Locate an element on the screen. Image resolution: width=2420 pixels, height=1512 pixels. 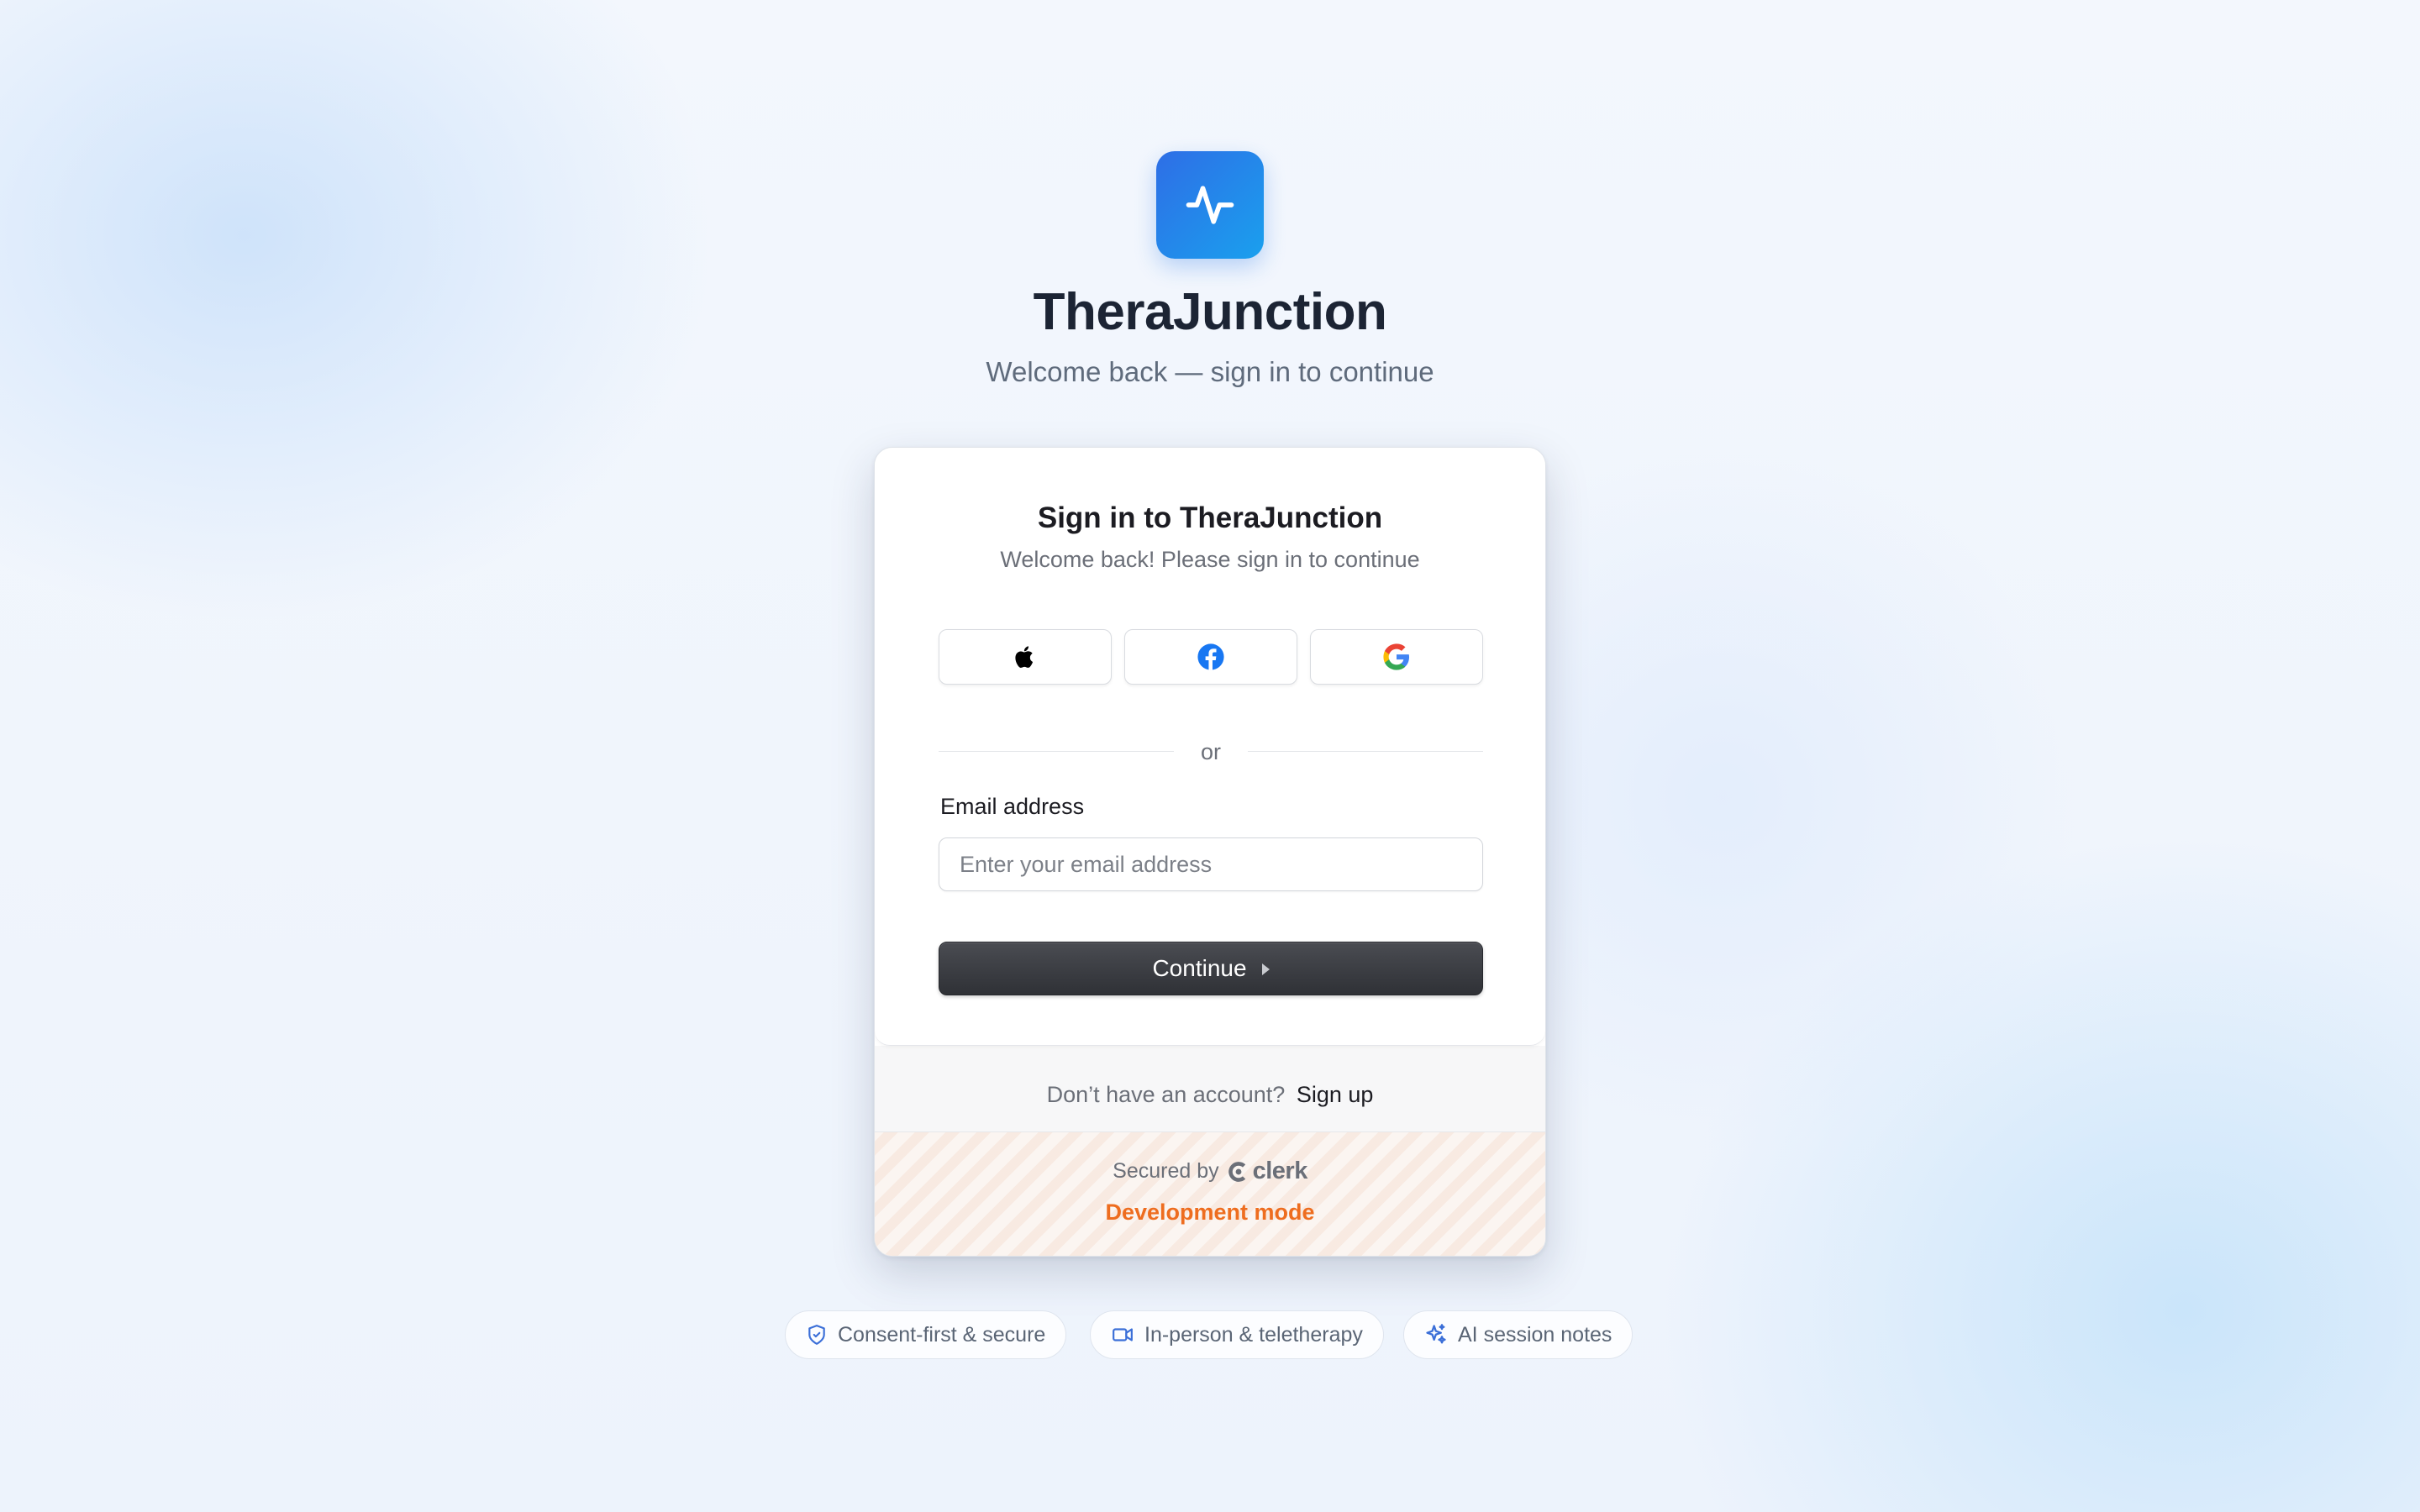
dev-mode-label: Development mode is located at coordinates (1210, 1212).